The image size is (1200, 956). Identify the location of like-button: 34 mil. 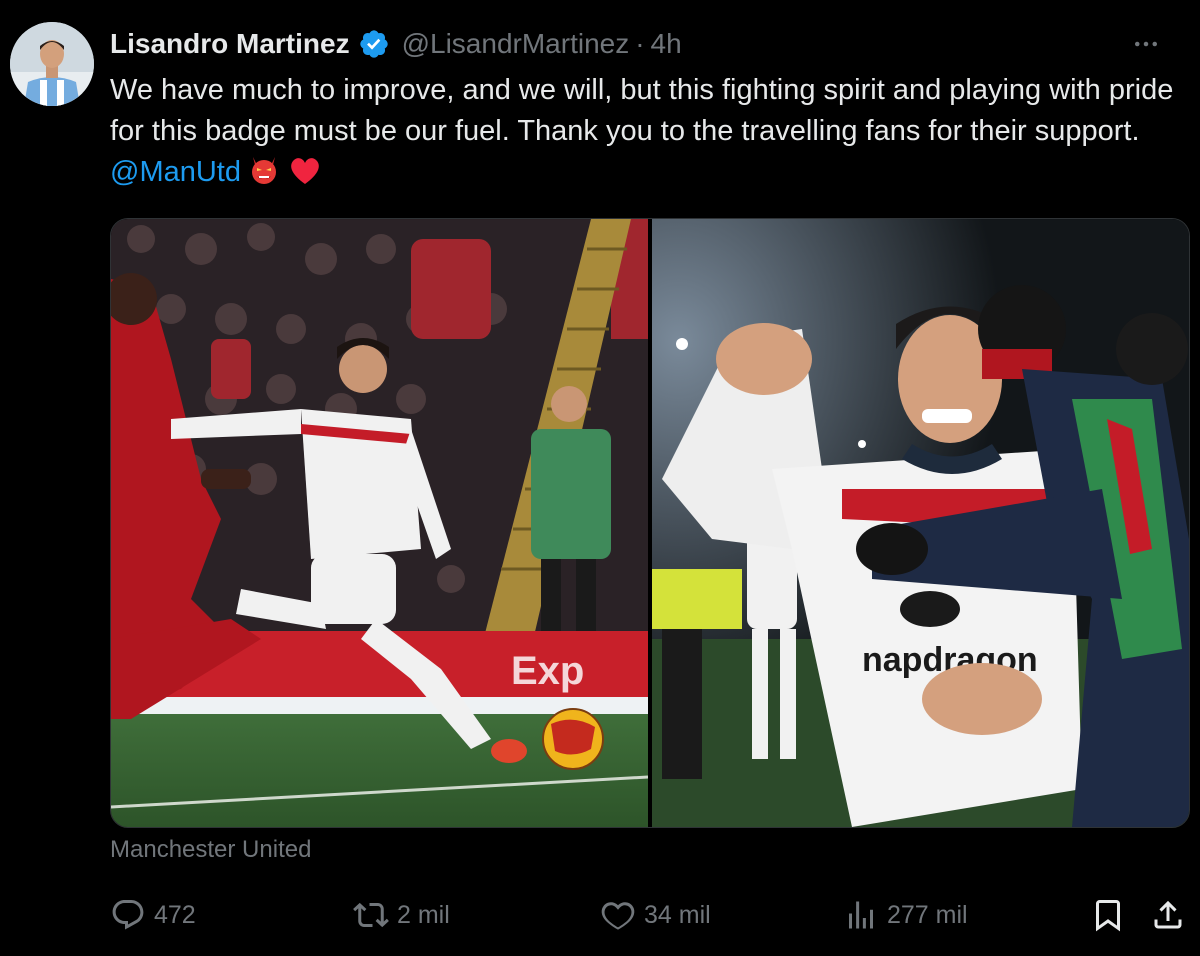
(655, 915).